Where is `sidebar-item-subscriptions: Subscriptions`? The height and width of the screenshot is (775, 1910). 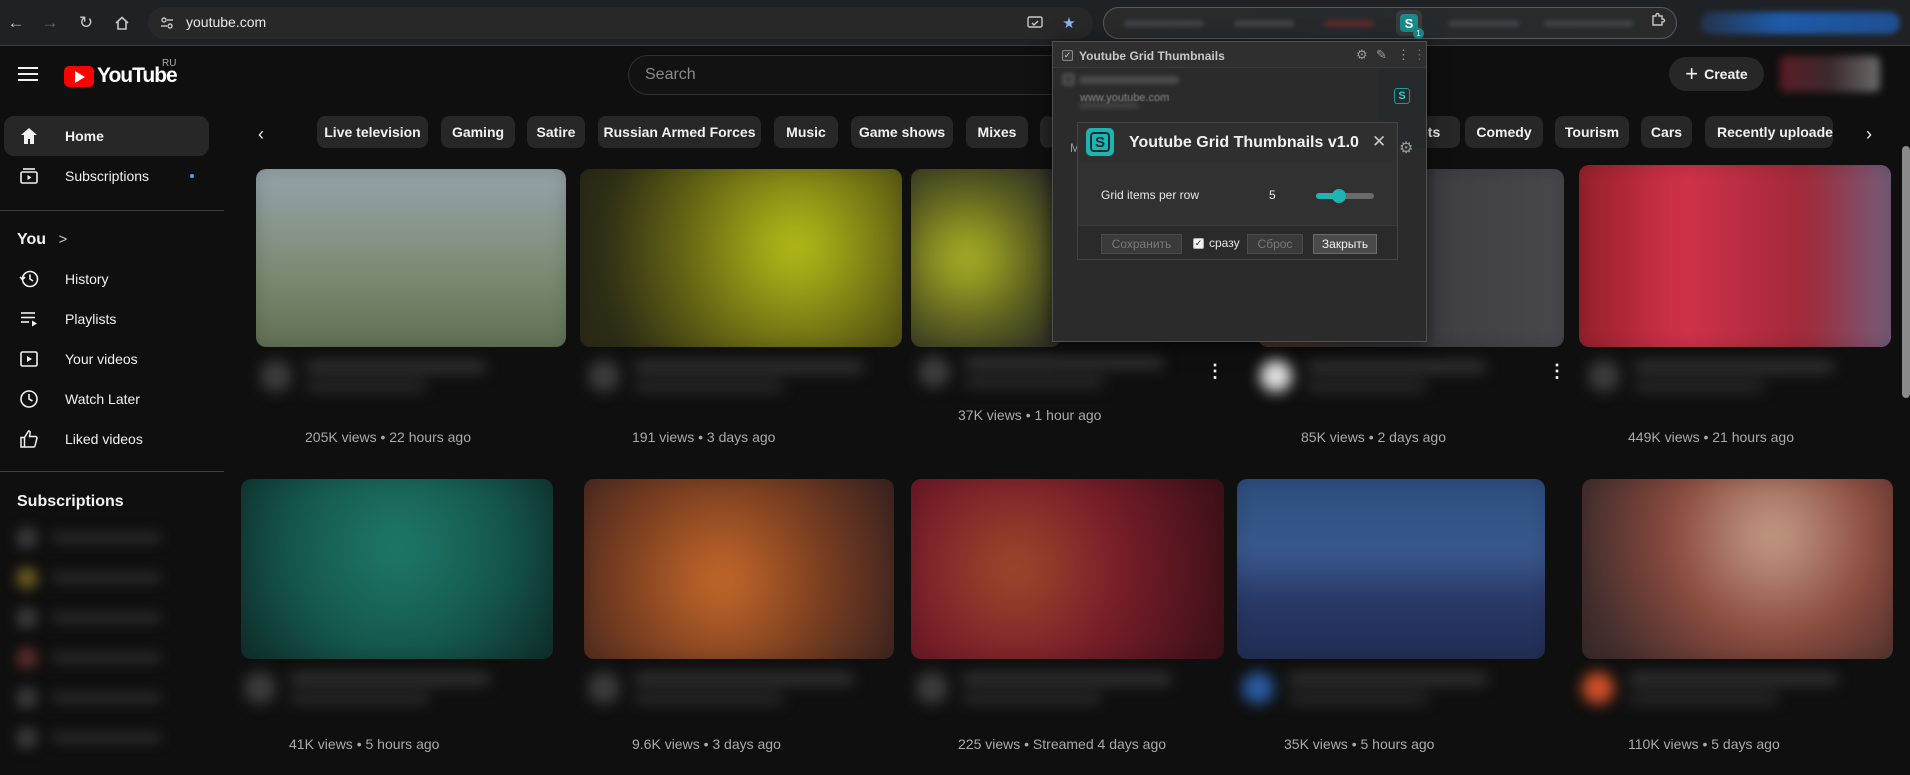
sidebar-item-subscriptions: Subscriptions is located at coordinates (106, 176).